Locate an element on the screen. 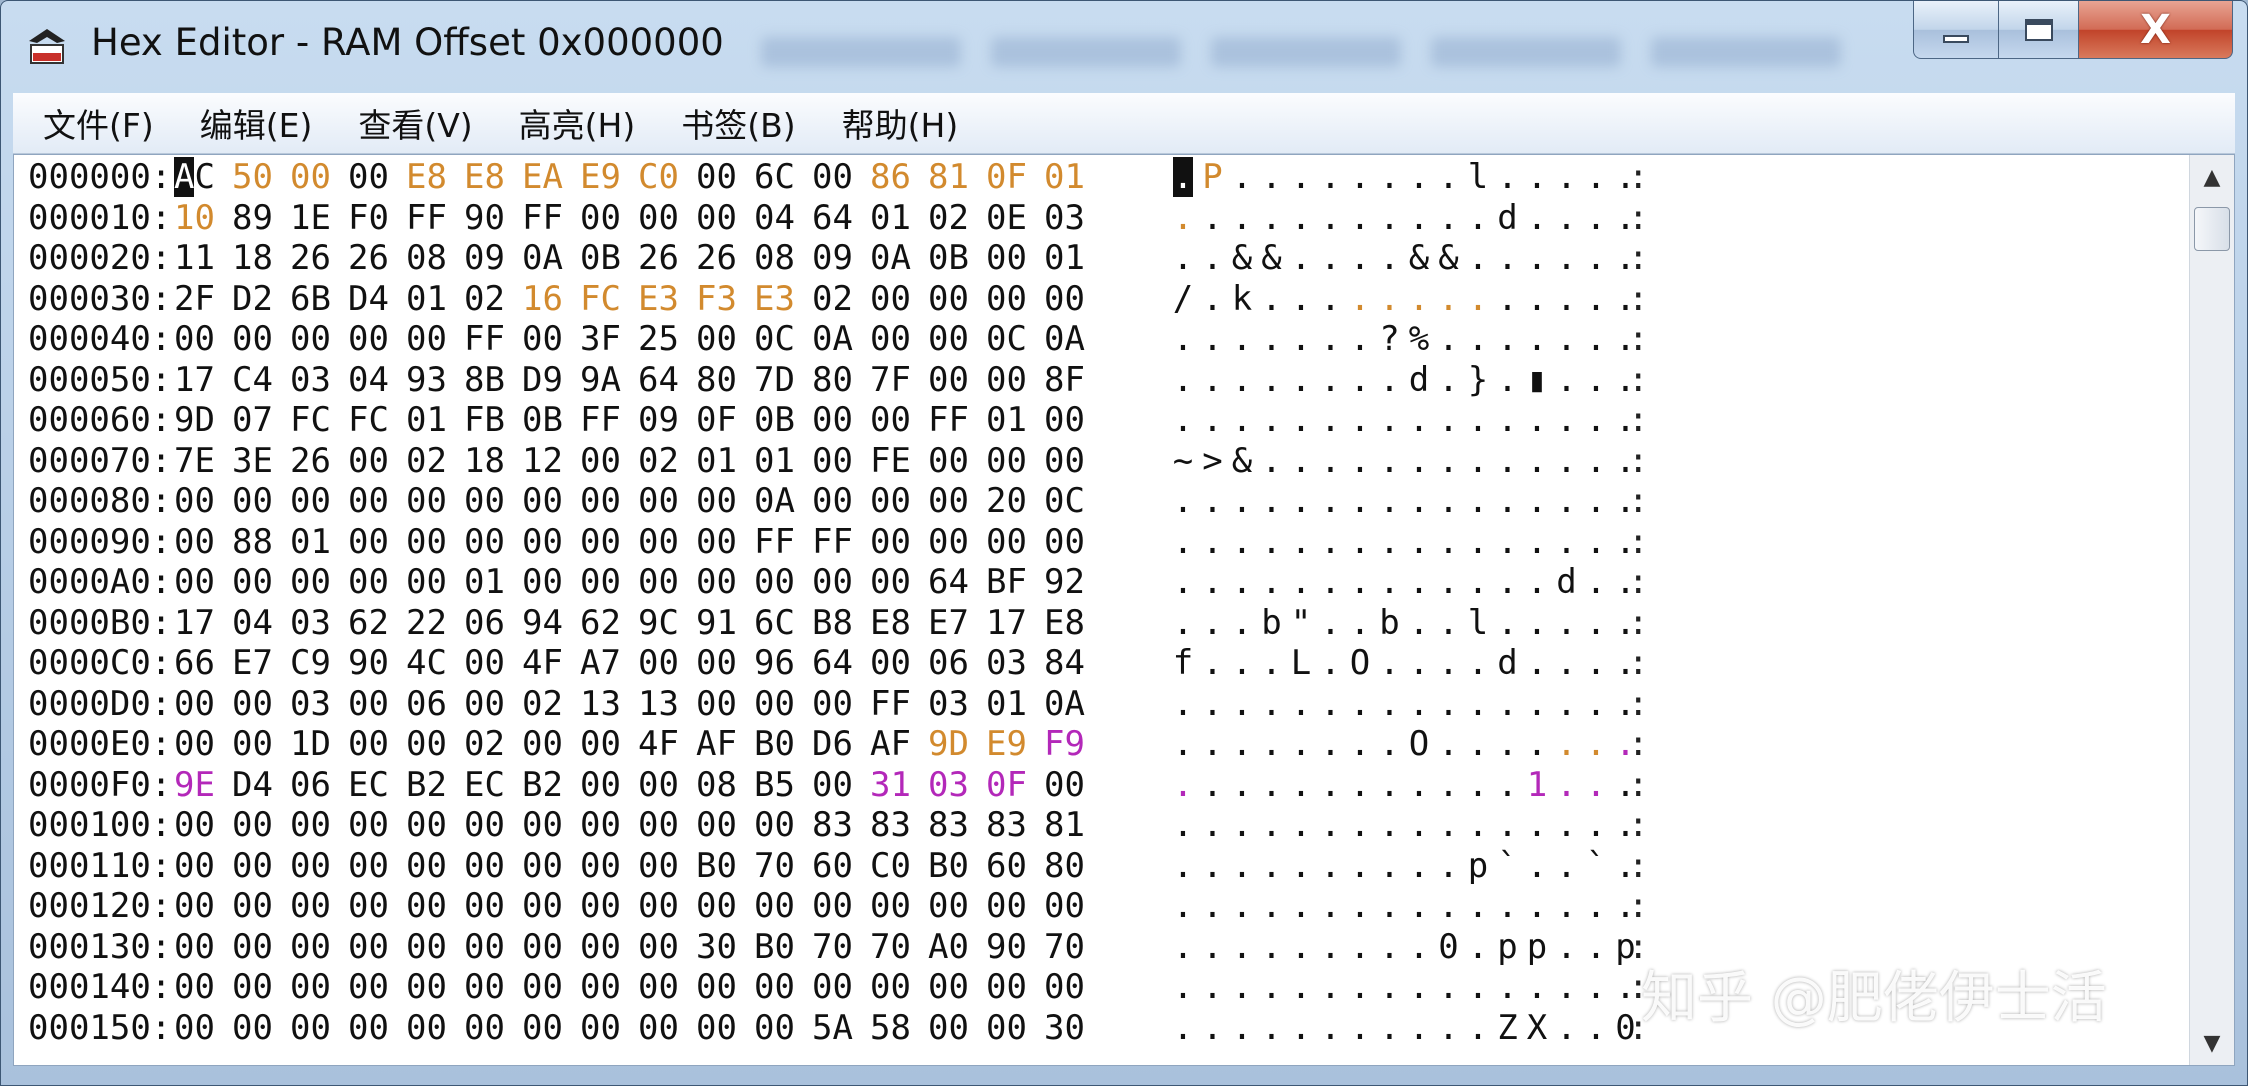  hex-byte: 91 is located at coordinates (716, 623).